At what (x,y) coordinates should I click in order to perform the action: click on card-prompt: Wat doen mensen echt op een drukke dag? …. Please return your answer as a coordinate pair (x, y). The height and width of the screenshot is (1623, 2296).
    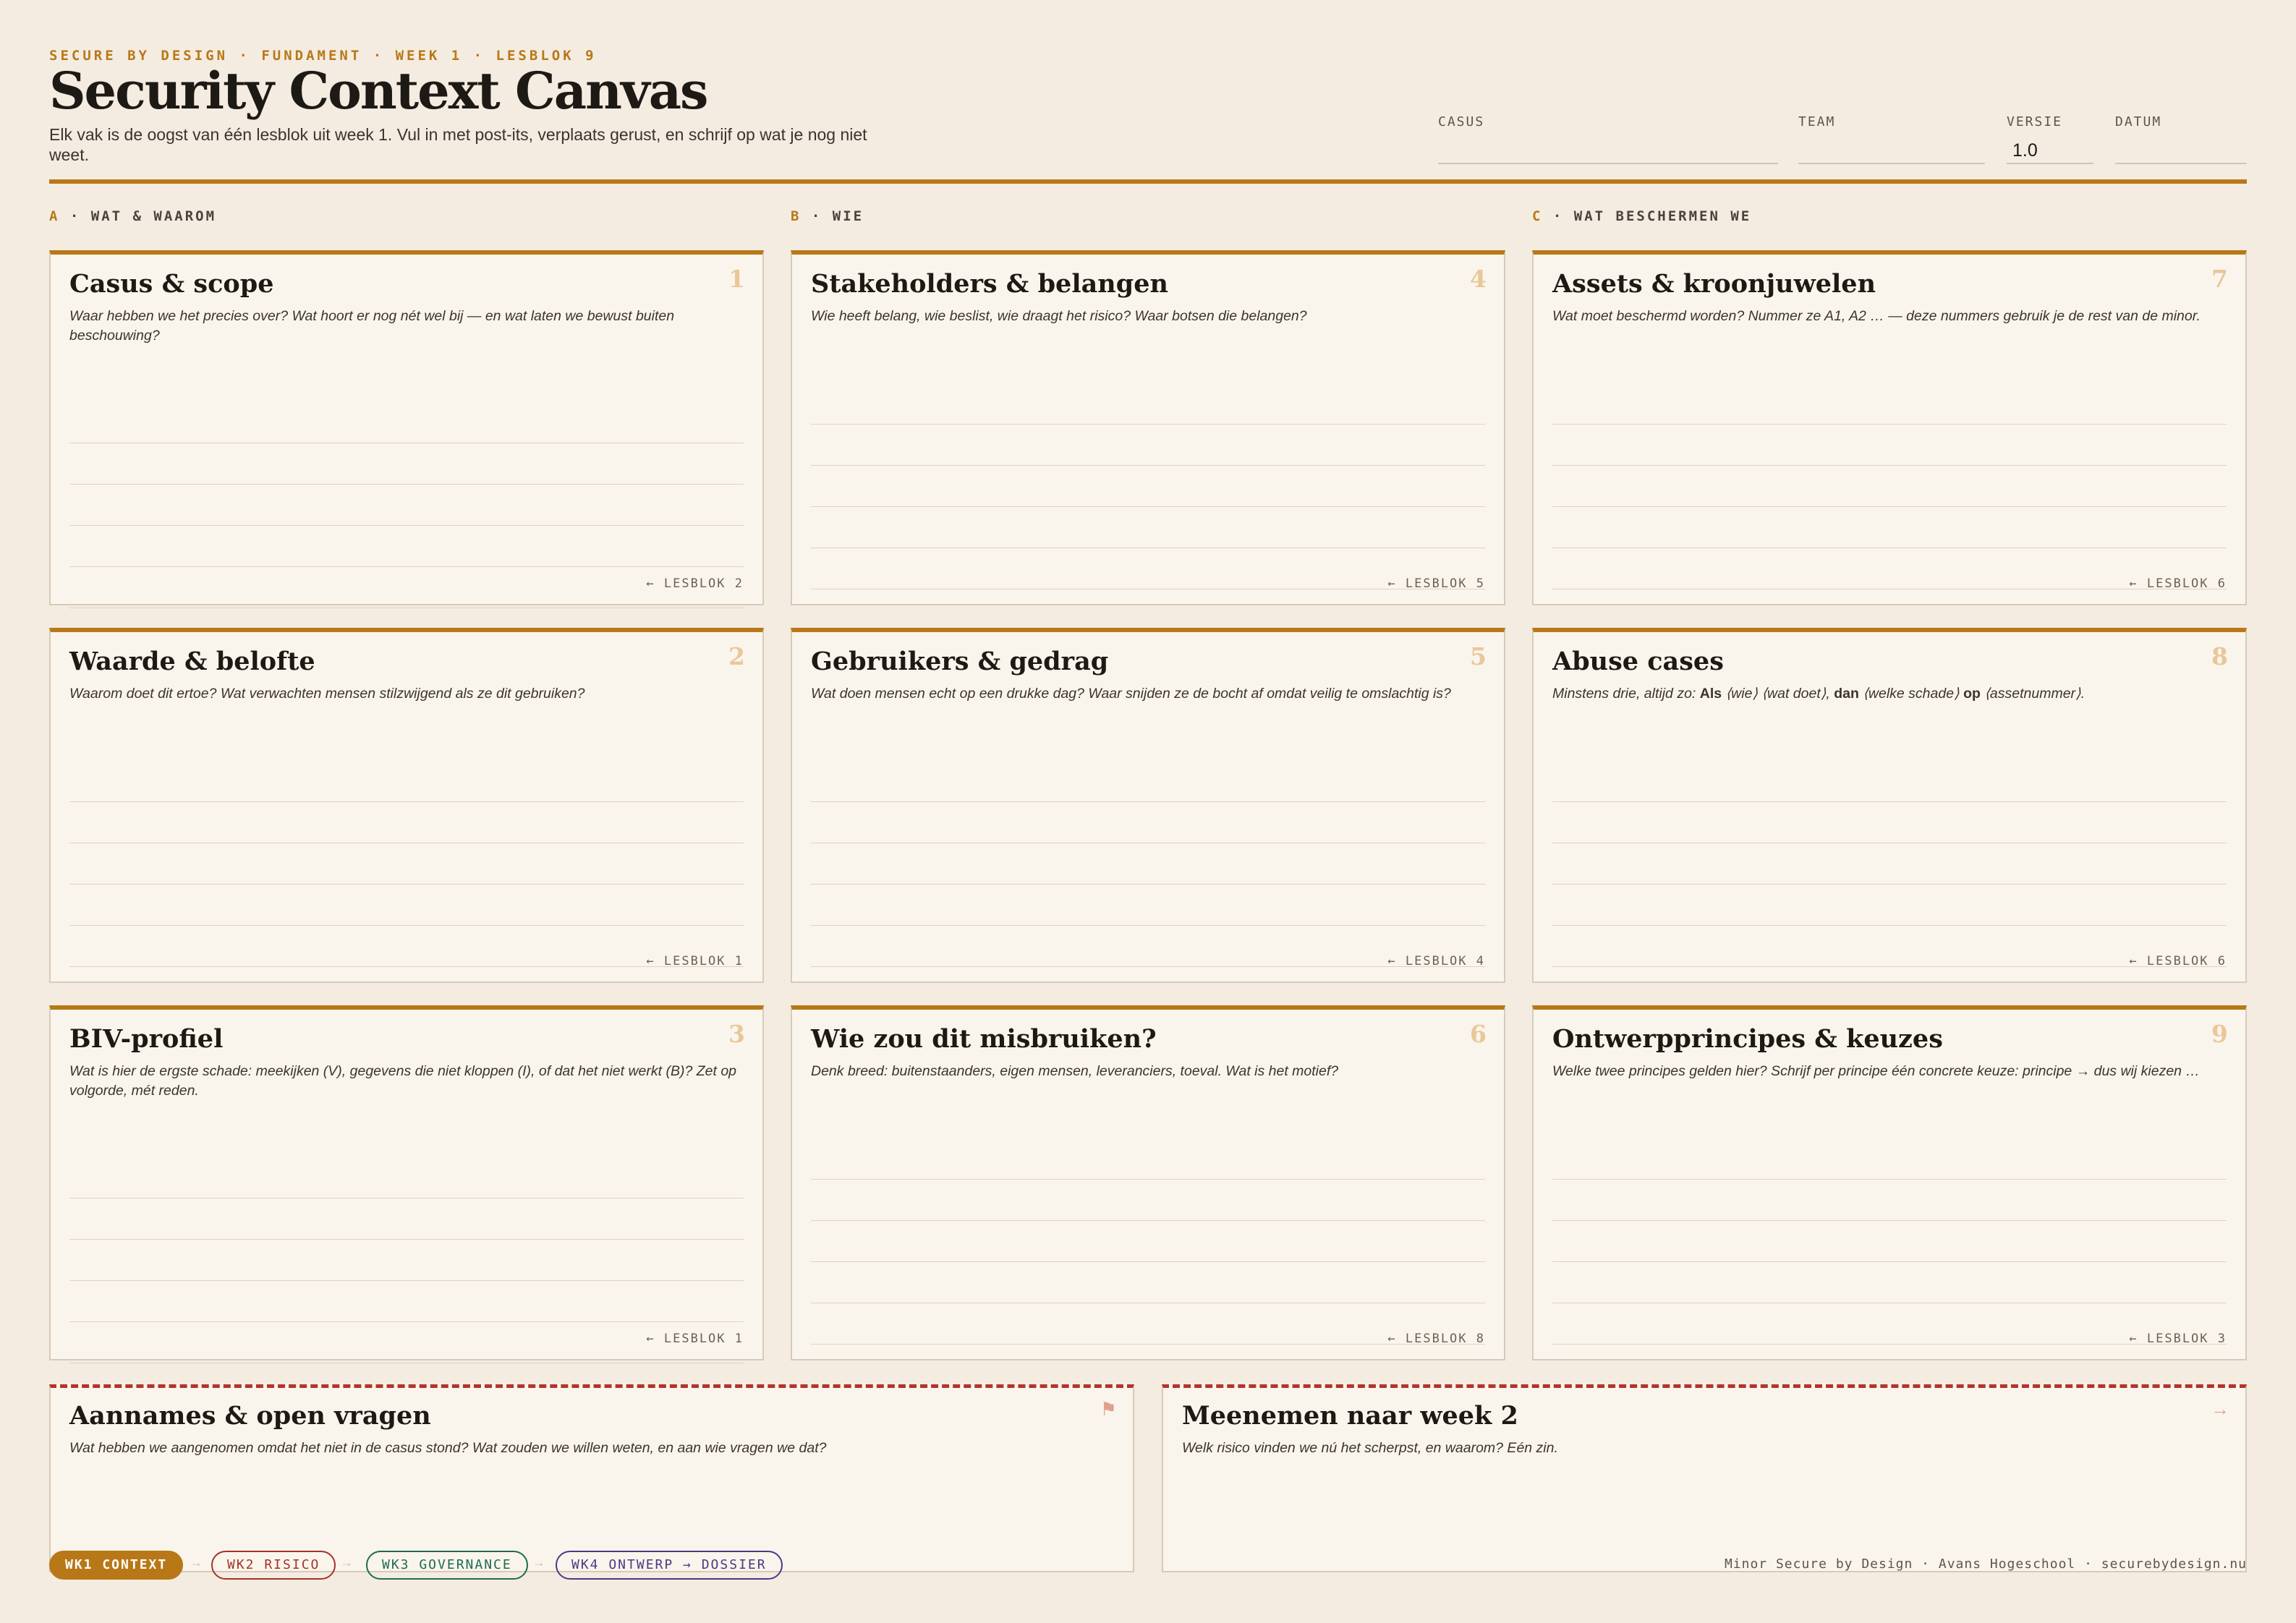
    Looking at the image, I should click on (1131, 694).